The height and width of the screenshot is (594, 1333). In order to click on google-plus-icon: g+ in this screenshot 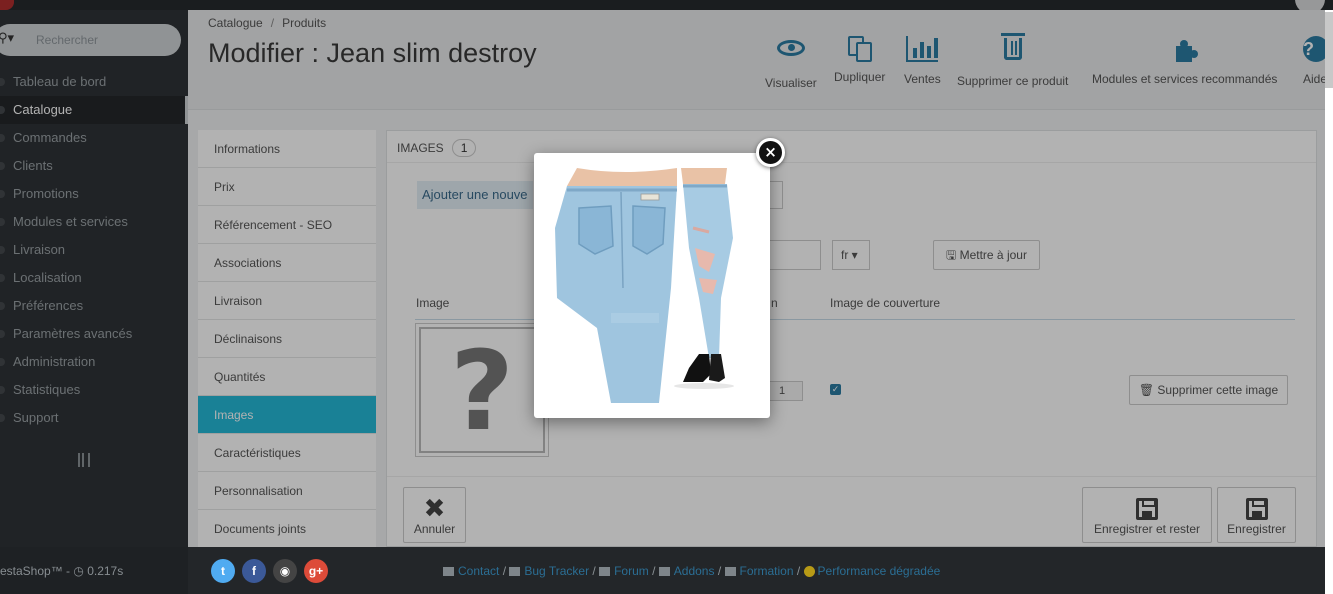, I will do `click(316, 571)`.